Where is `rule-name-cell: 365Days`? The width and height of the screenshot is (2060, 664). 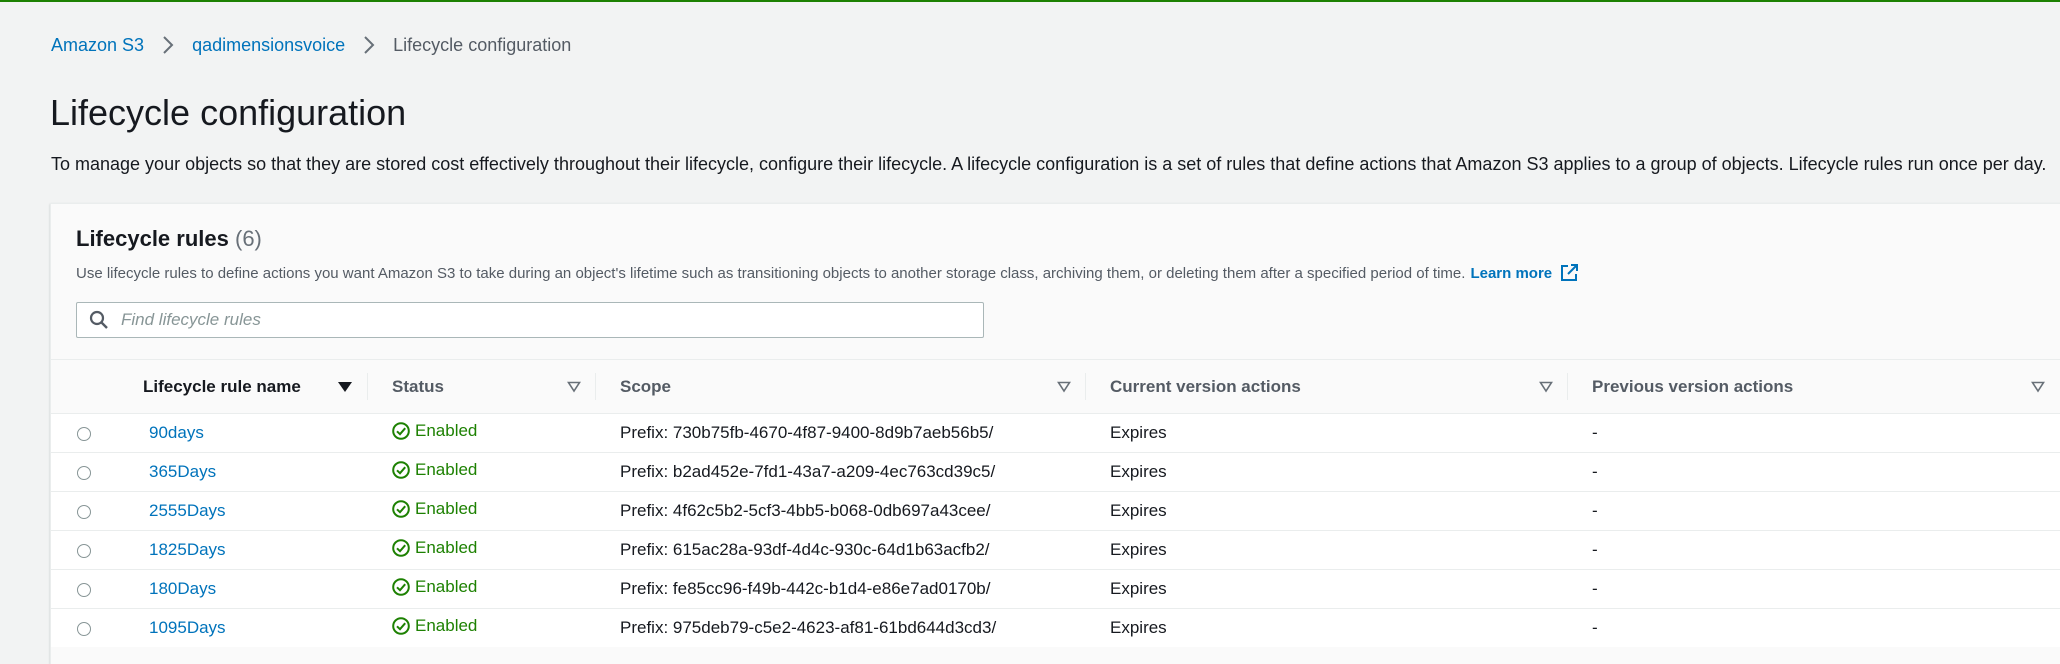
rule-name-cell: 365Days is located at coordinates (243, 472).